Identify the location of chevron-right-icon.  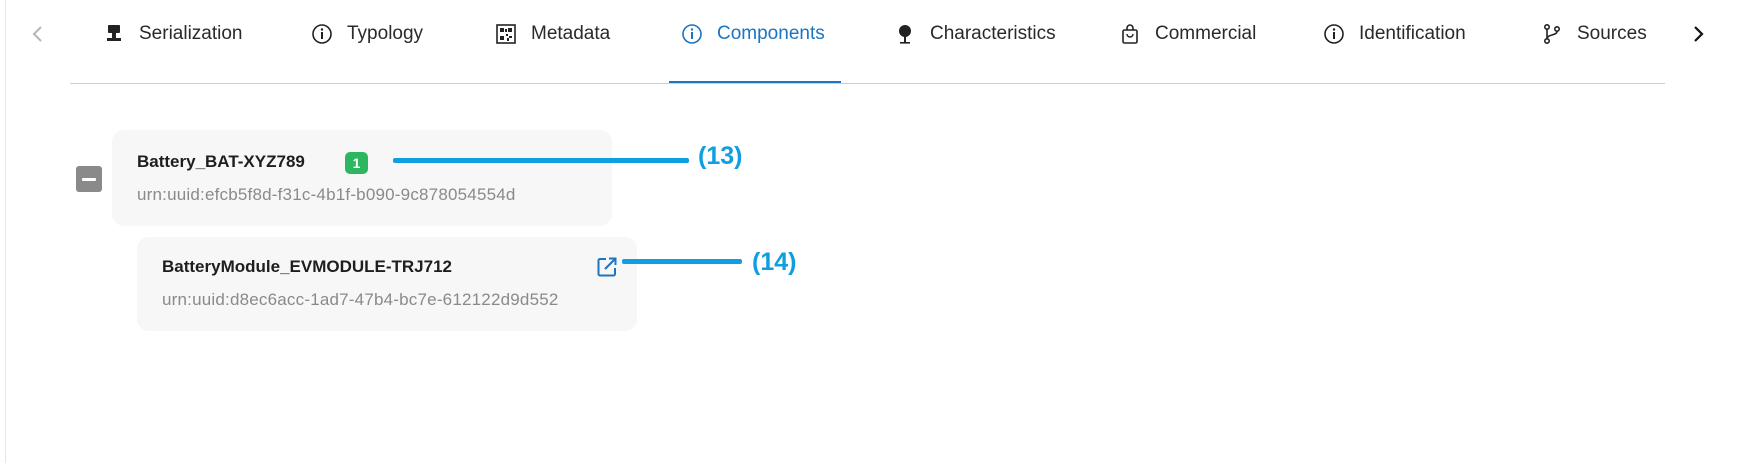
(1699, 34).